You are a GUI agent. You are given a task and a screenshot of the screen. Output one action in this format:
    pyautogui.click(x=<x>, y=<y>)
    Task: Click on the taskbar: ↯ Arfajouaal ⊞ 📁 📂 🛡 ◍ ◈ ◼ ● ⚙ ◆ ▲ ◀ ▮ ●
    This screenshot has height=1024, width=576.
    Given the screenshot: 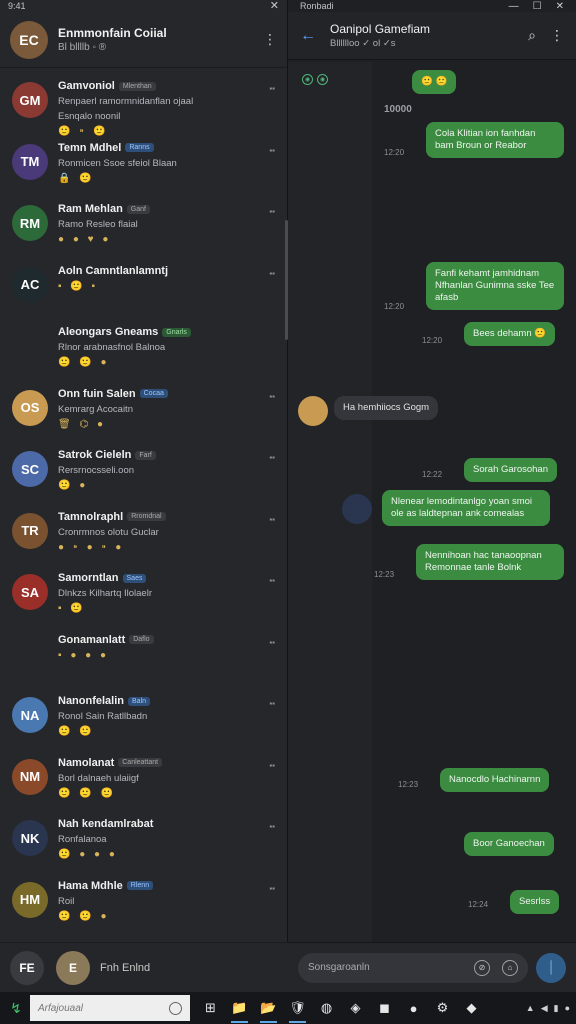 What is the action you would take?
    pyautogui.click(x=288, y=1008)
    